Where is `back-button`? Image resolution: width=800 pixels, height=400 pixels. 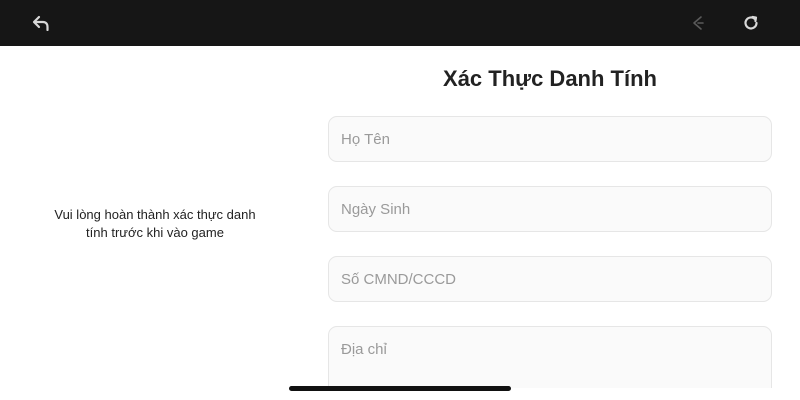 back-button is located at coordinates (41, 23).